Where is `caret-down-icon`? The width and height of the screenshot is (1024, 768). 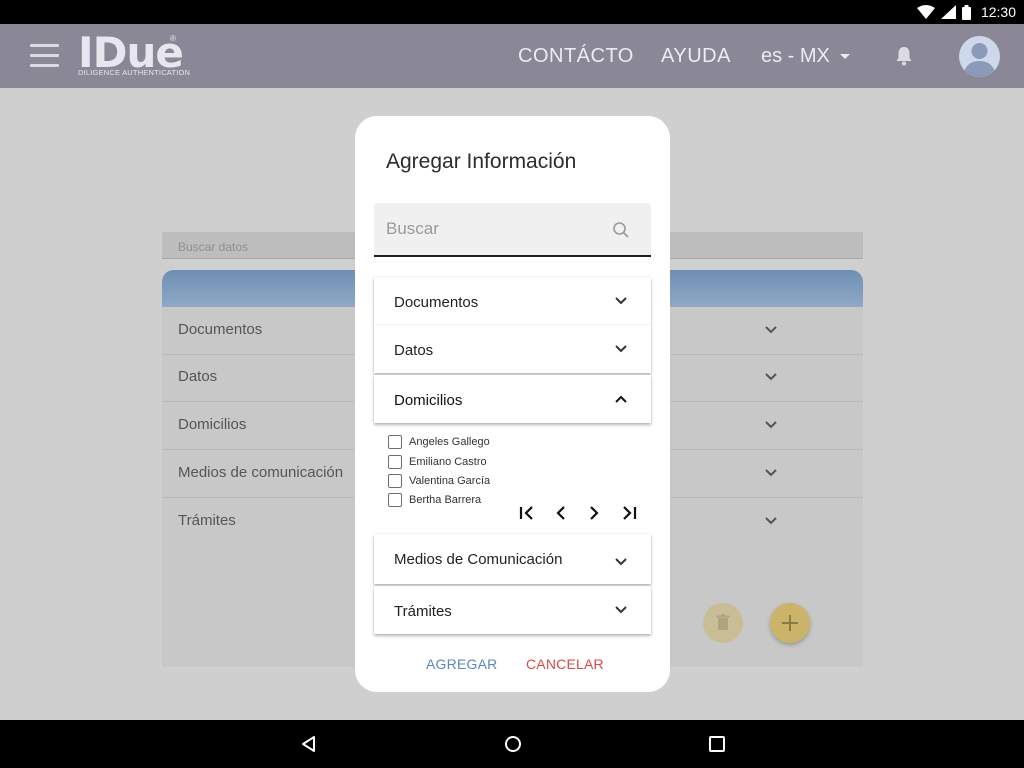
caret-down-icon is located at coordinates (844, 56).